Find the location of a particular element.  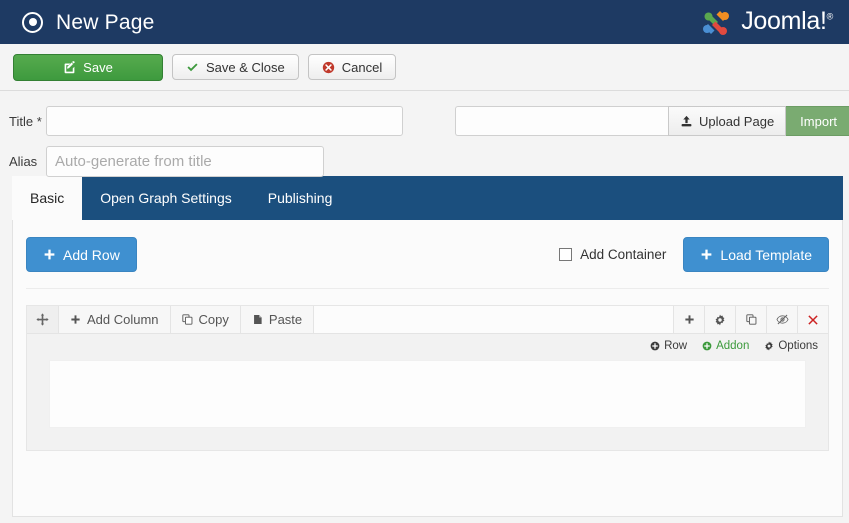

brand-trademark: ® is located at coordinates (830, 16).